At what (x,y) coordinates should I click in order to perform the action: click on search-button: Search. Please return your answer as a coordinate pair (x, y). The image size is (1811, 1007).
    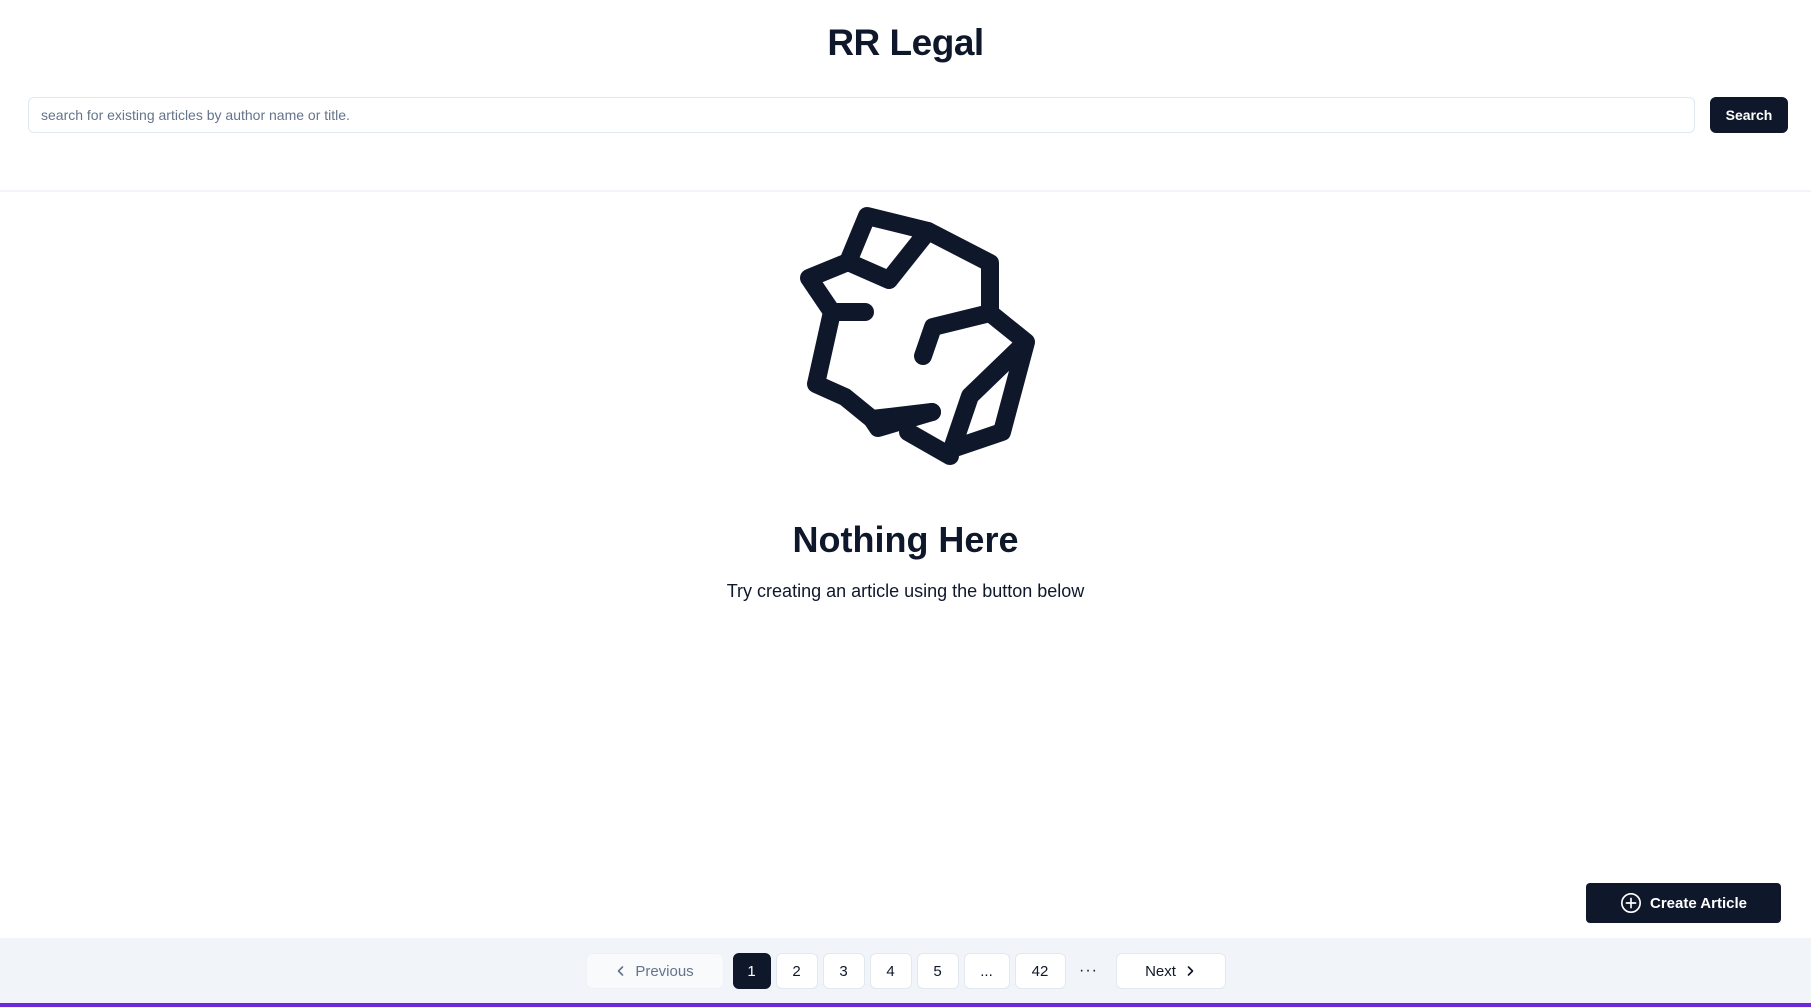
    Looking at the image, I should click on (1749, 115).